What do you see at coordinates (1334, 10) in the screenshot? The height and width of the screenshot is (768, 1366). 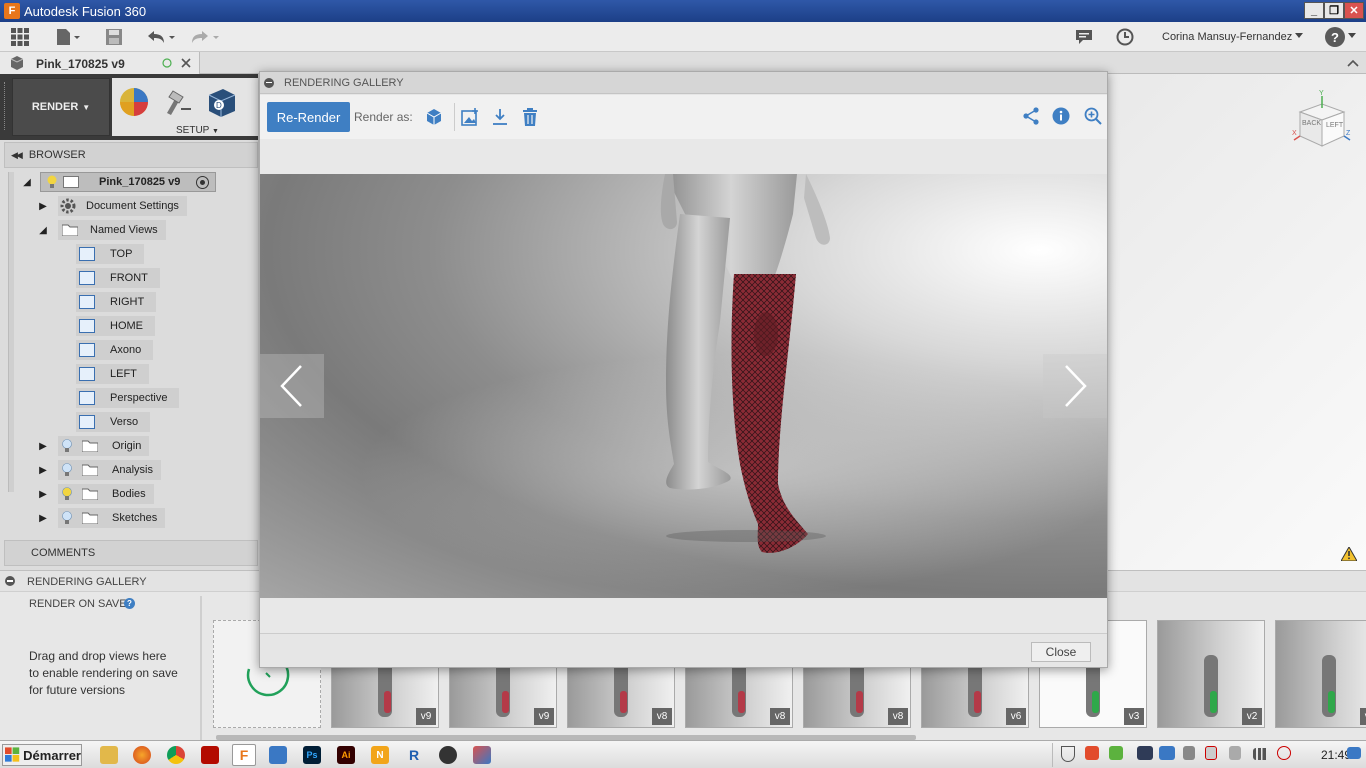 I see `restore-button: ❐` at bounding box center [1334, 10].